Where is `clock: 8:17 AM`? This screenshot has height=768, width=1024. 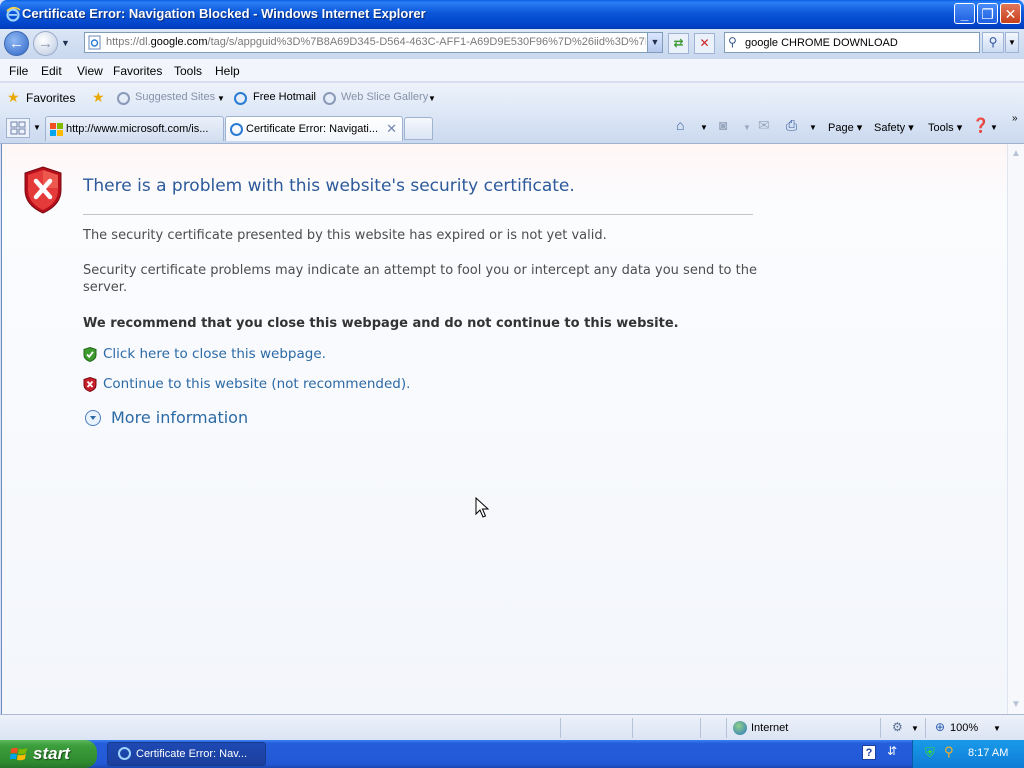 clock: 8:17 AM is located at coordinates (988, 753).